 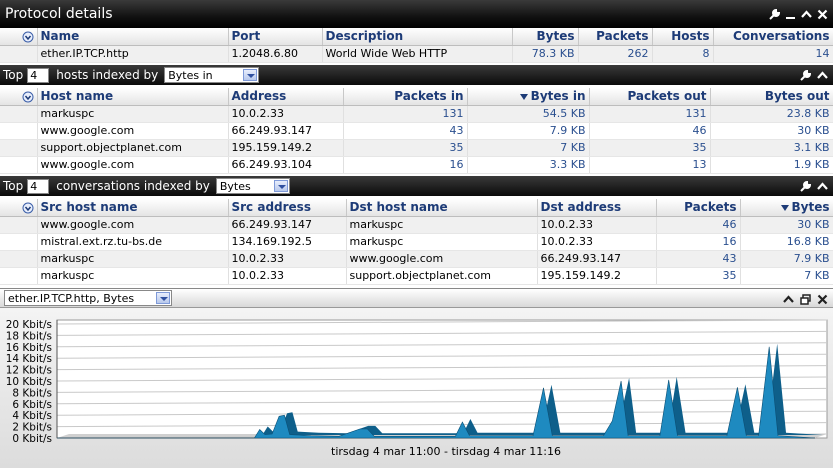 What do you see at coordinates (287, 208) in the screenshot?
I see `column-src-address: Src address` at bounding box center [287, 208].